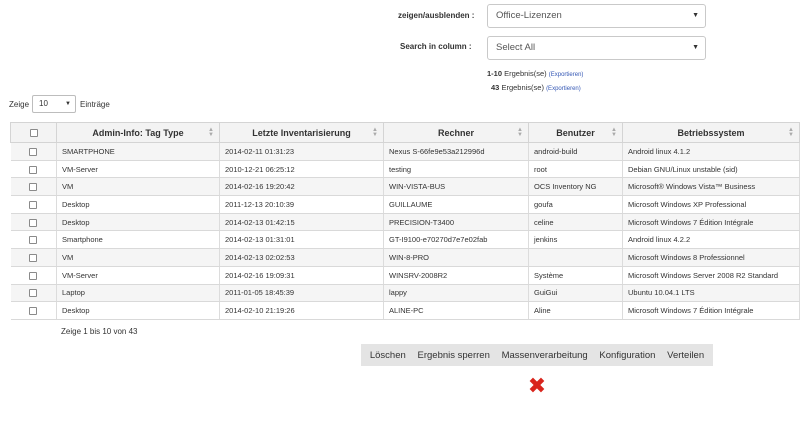 This screenshot has width=800, height=429. I want to click on column-header: Admin-Info: Tag Type ▲ ▼, so click(138, 132).